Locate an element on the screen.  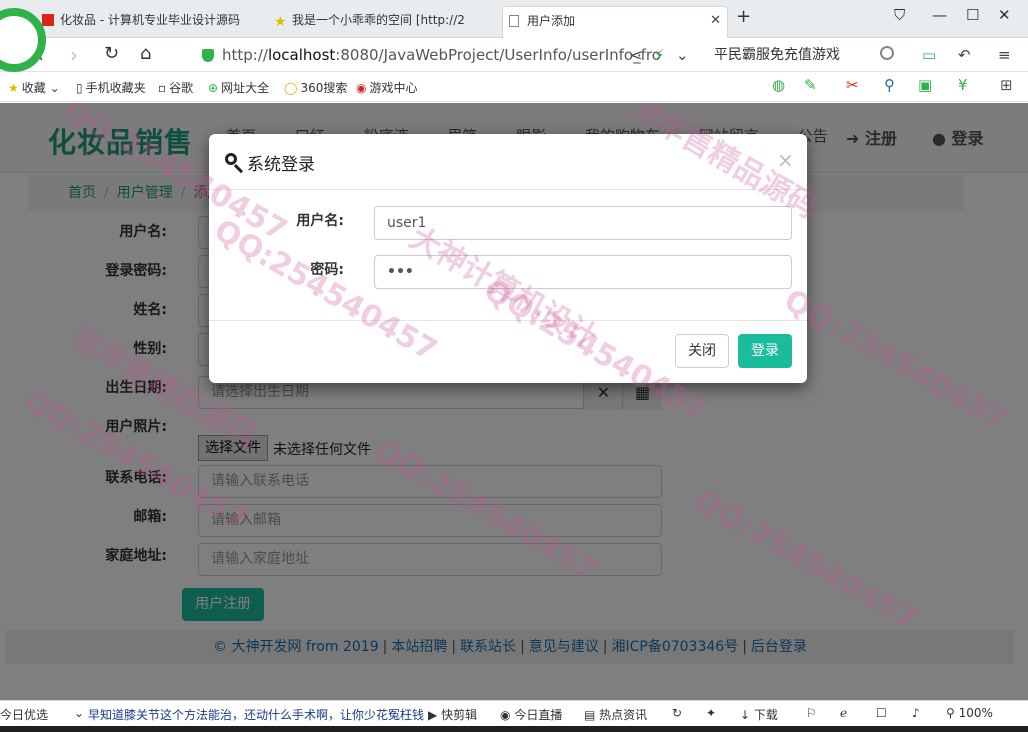
bookmark-favorites: ★ 收藏 ⌄ is located at coordinates (34, 87).